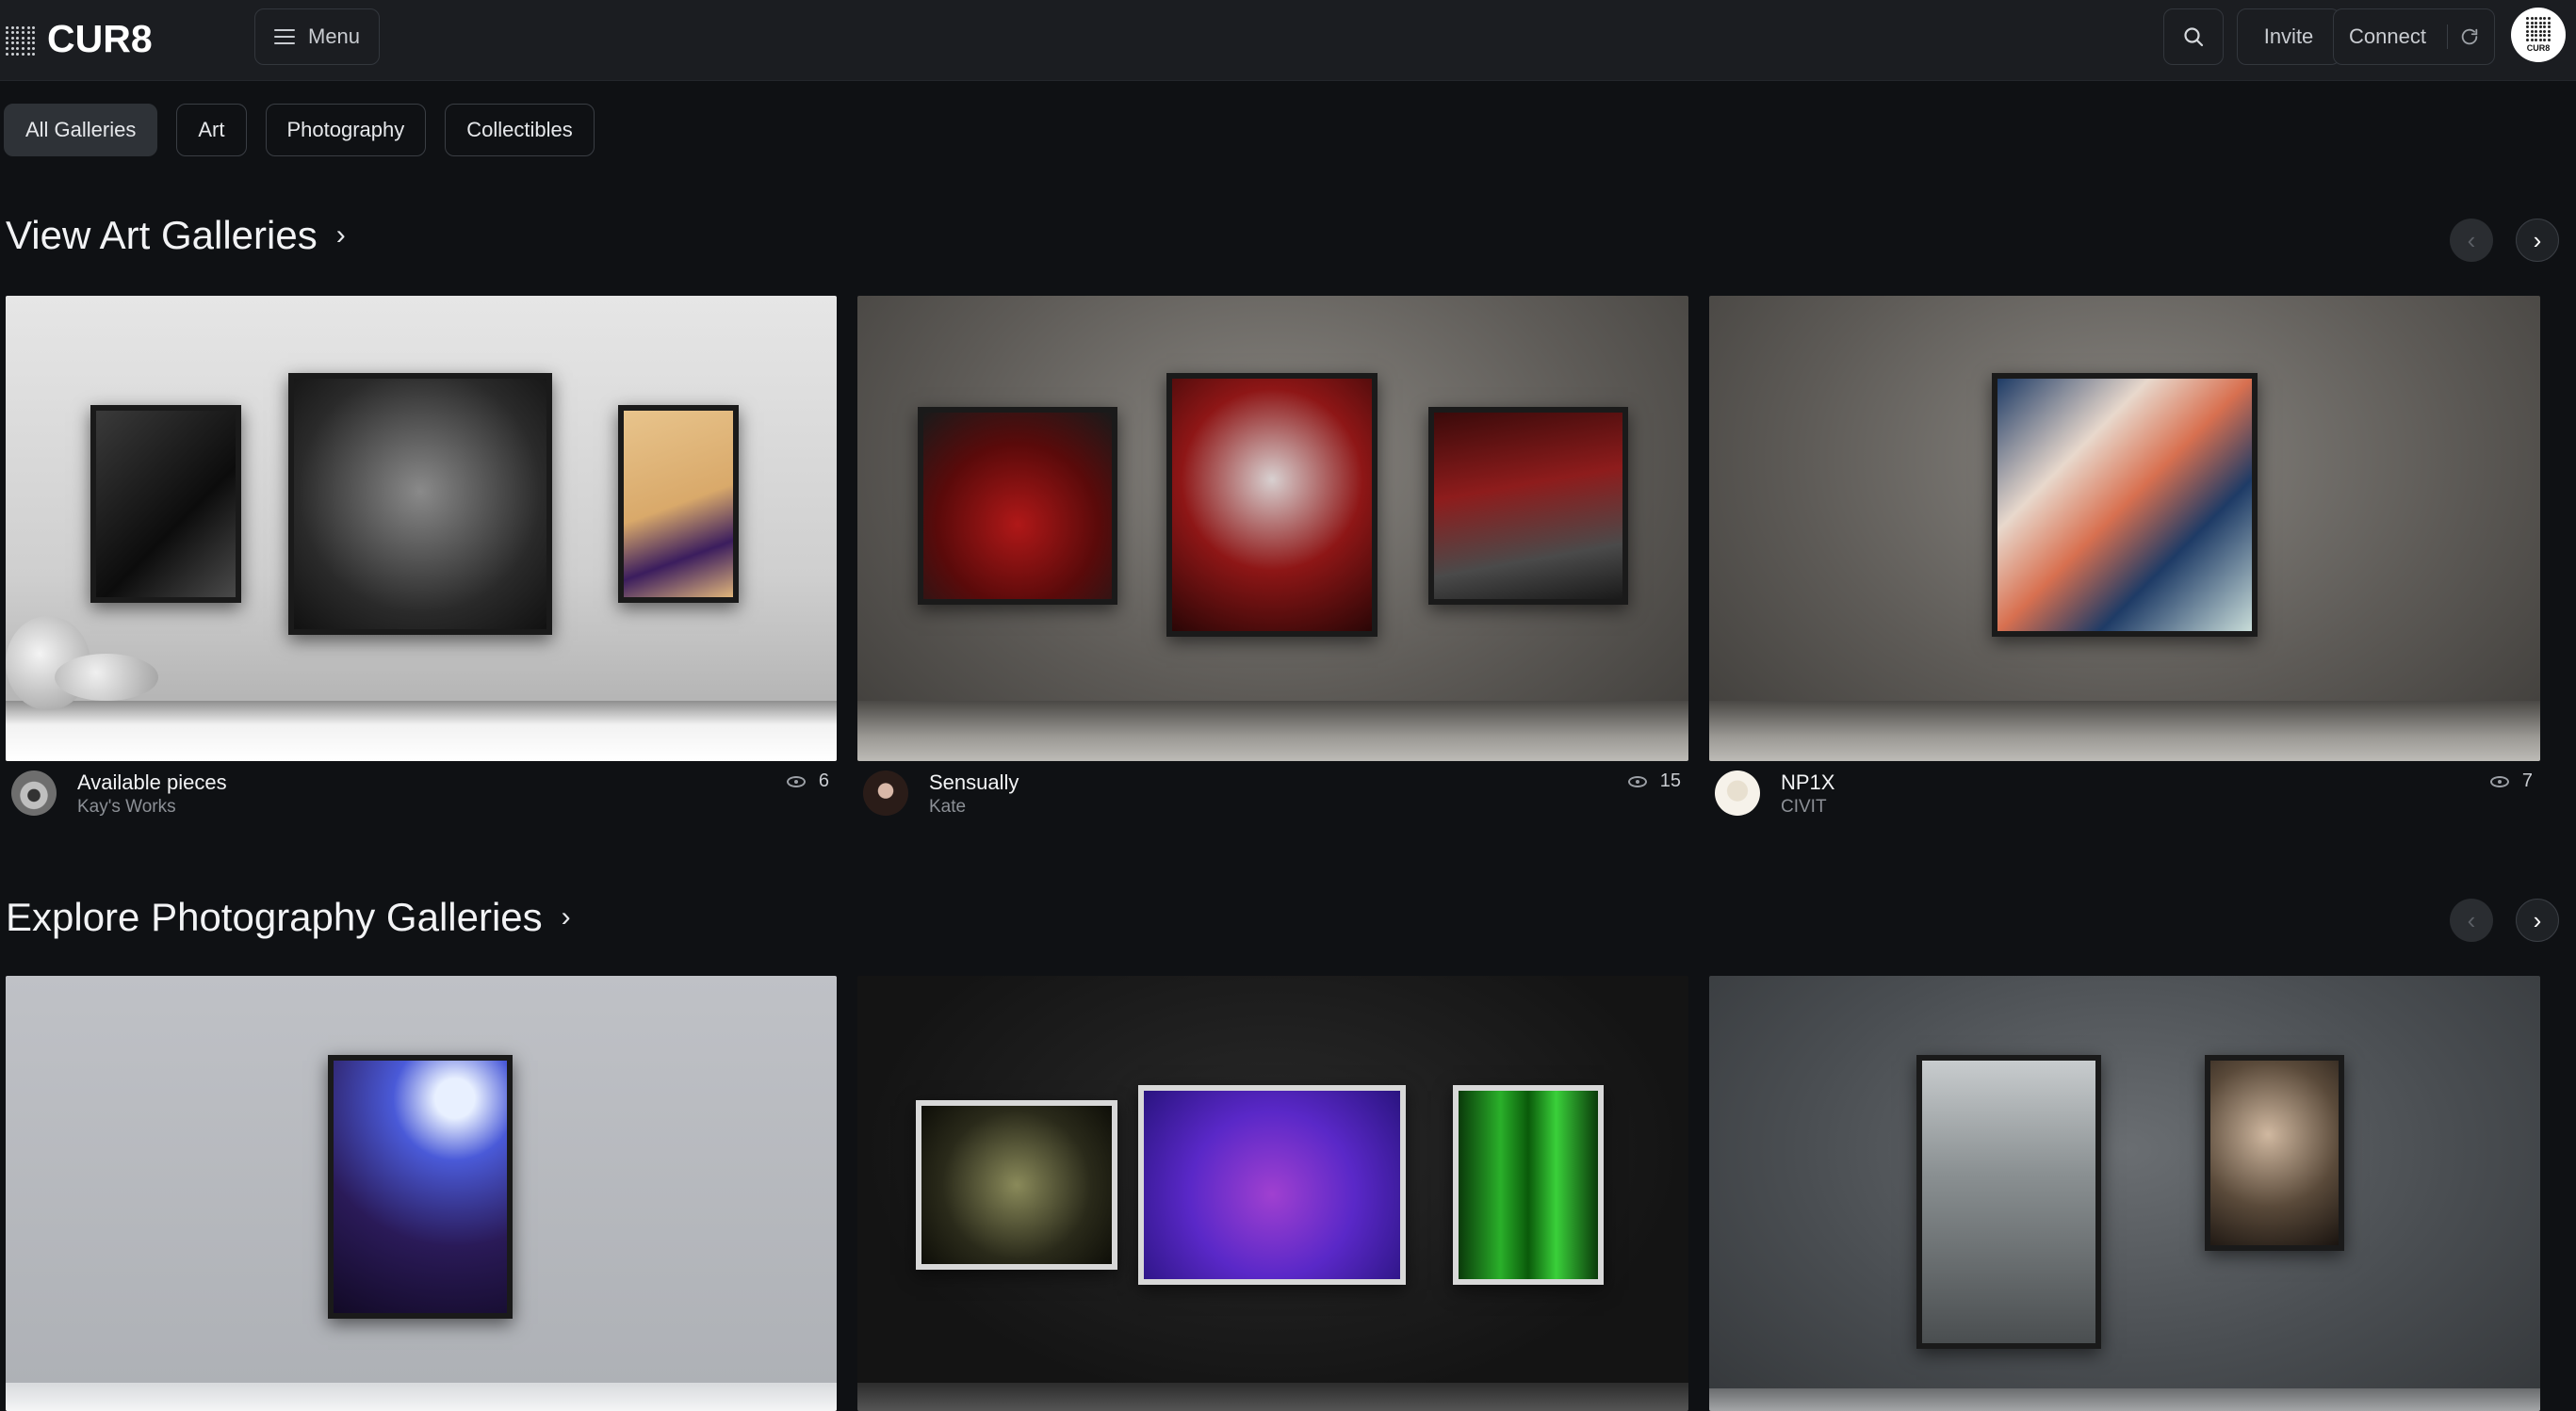  I want to click on refresh-icon, so click(2469, 36).